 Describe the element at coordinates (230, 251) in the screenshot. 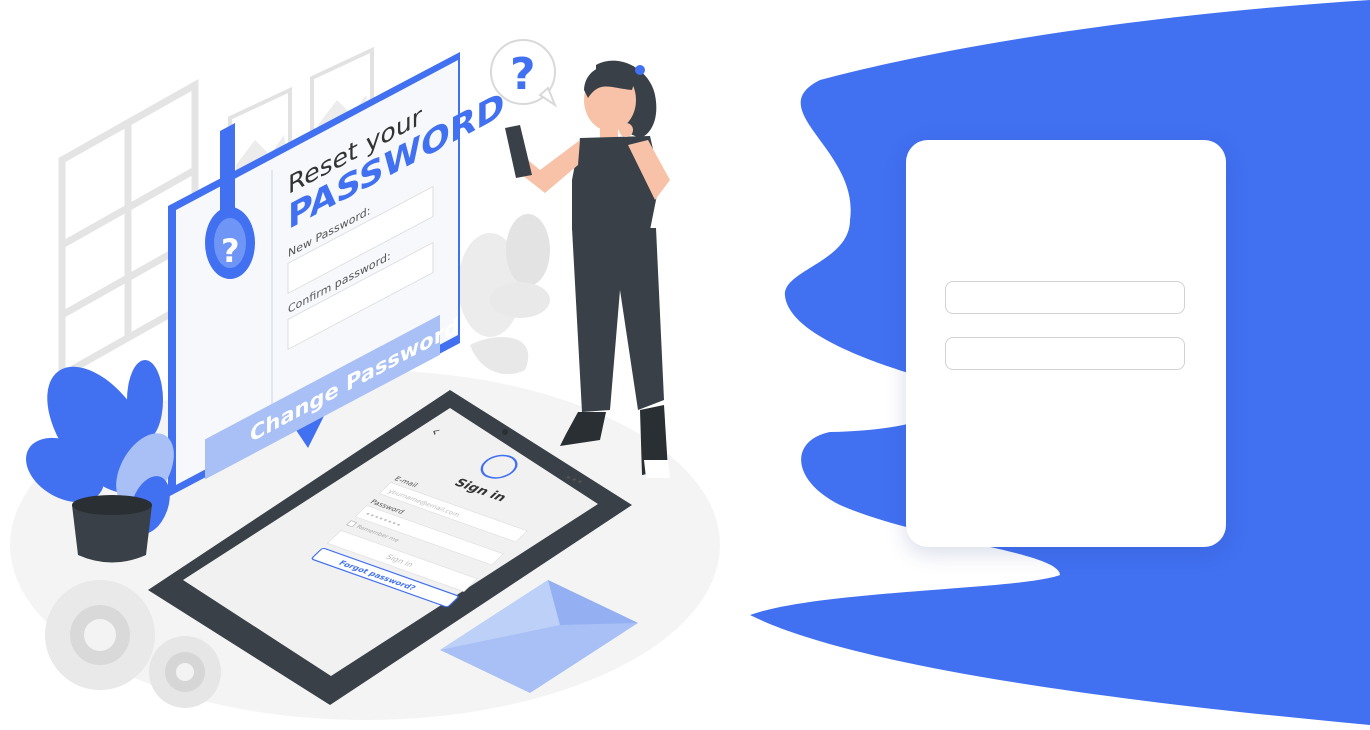

I see `key-question-text: ?` at that location.